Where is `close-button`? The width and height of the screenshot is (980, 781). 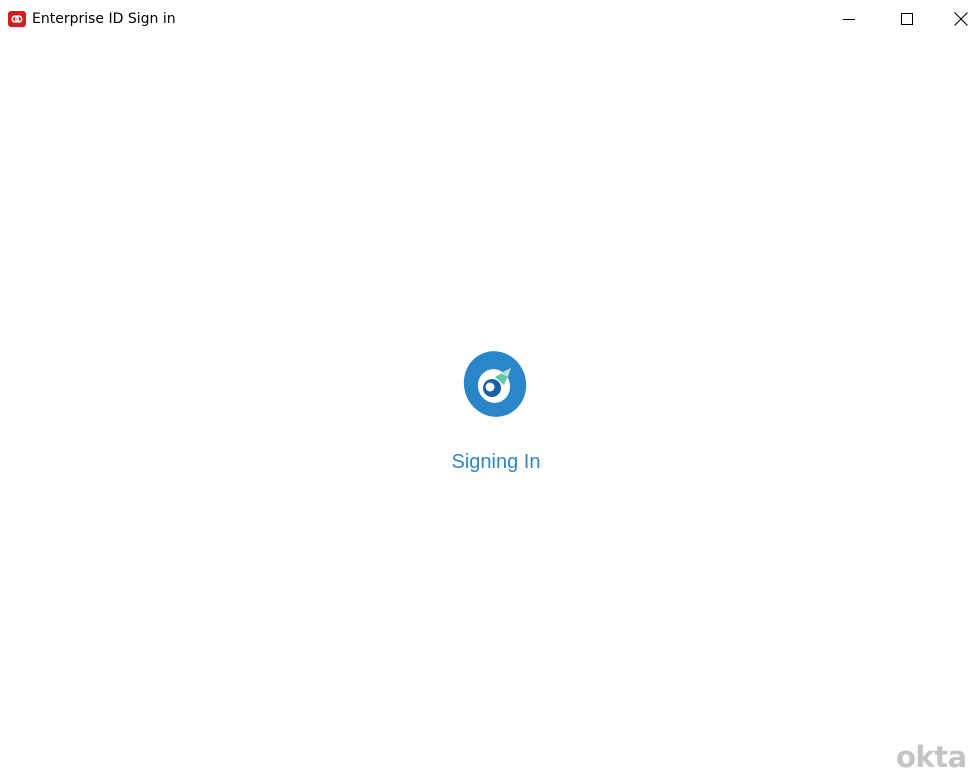 close-button is located at coordinates (961, 19).